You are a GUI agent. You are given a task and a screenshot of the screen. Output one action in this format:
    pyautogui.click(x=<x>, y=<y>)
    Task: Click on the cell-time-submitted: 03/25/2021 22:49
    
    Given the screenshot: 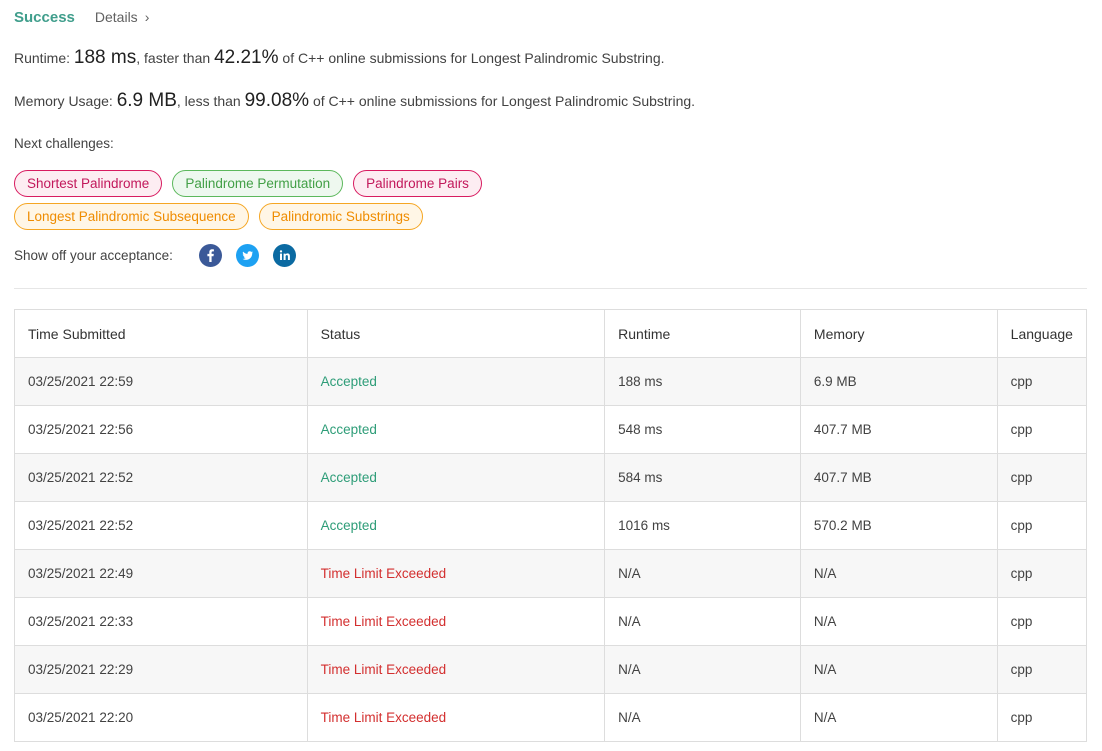 What is the action you would take?
    pyautogui.click(x=161, y=573)
    